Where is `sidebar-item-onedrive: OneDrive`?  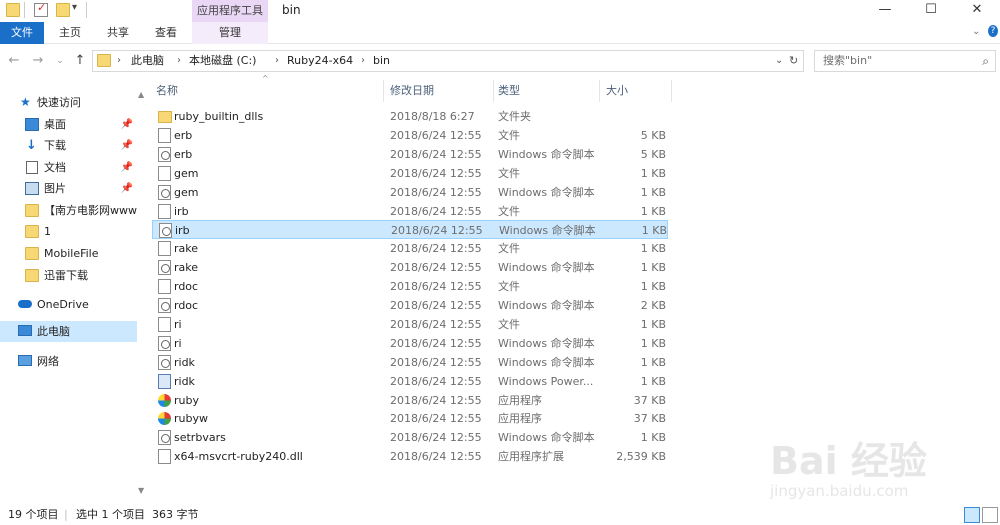 sidebar-item-onedrive: OneDrive is located at coordinates (68, 304).